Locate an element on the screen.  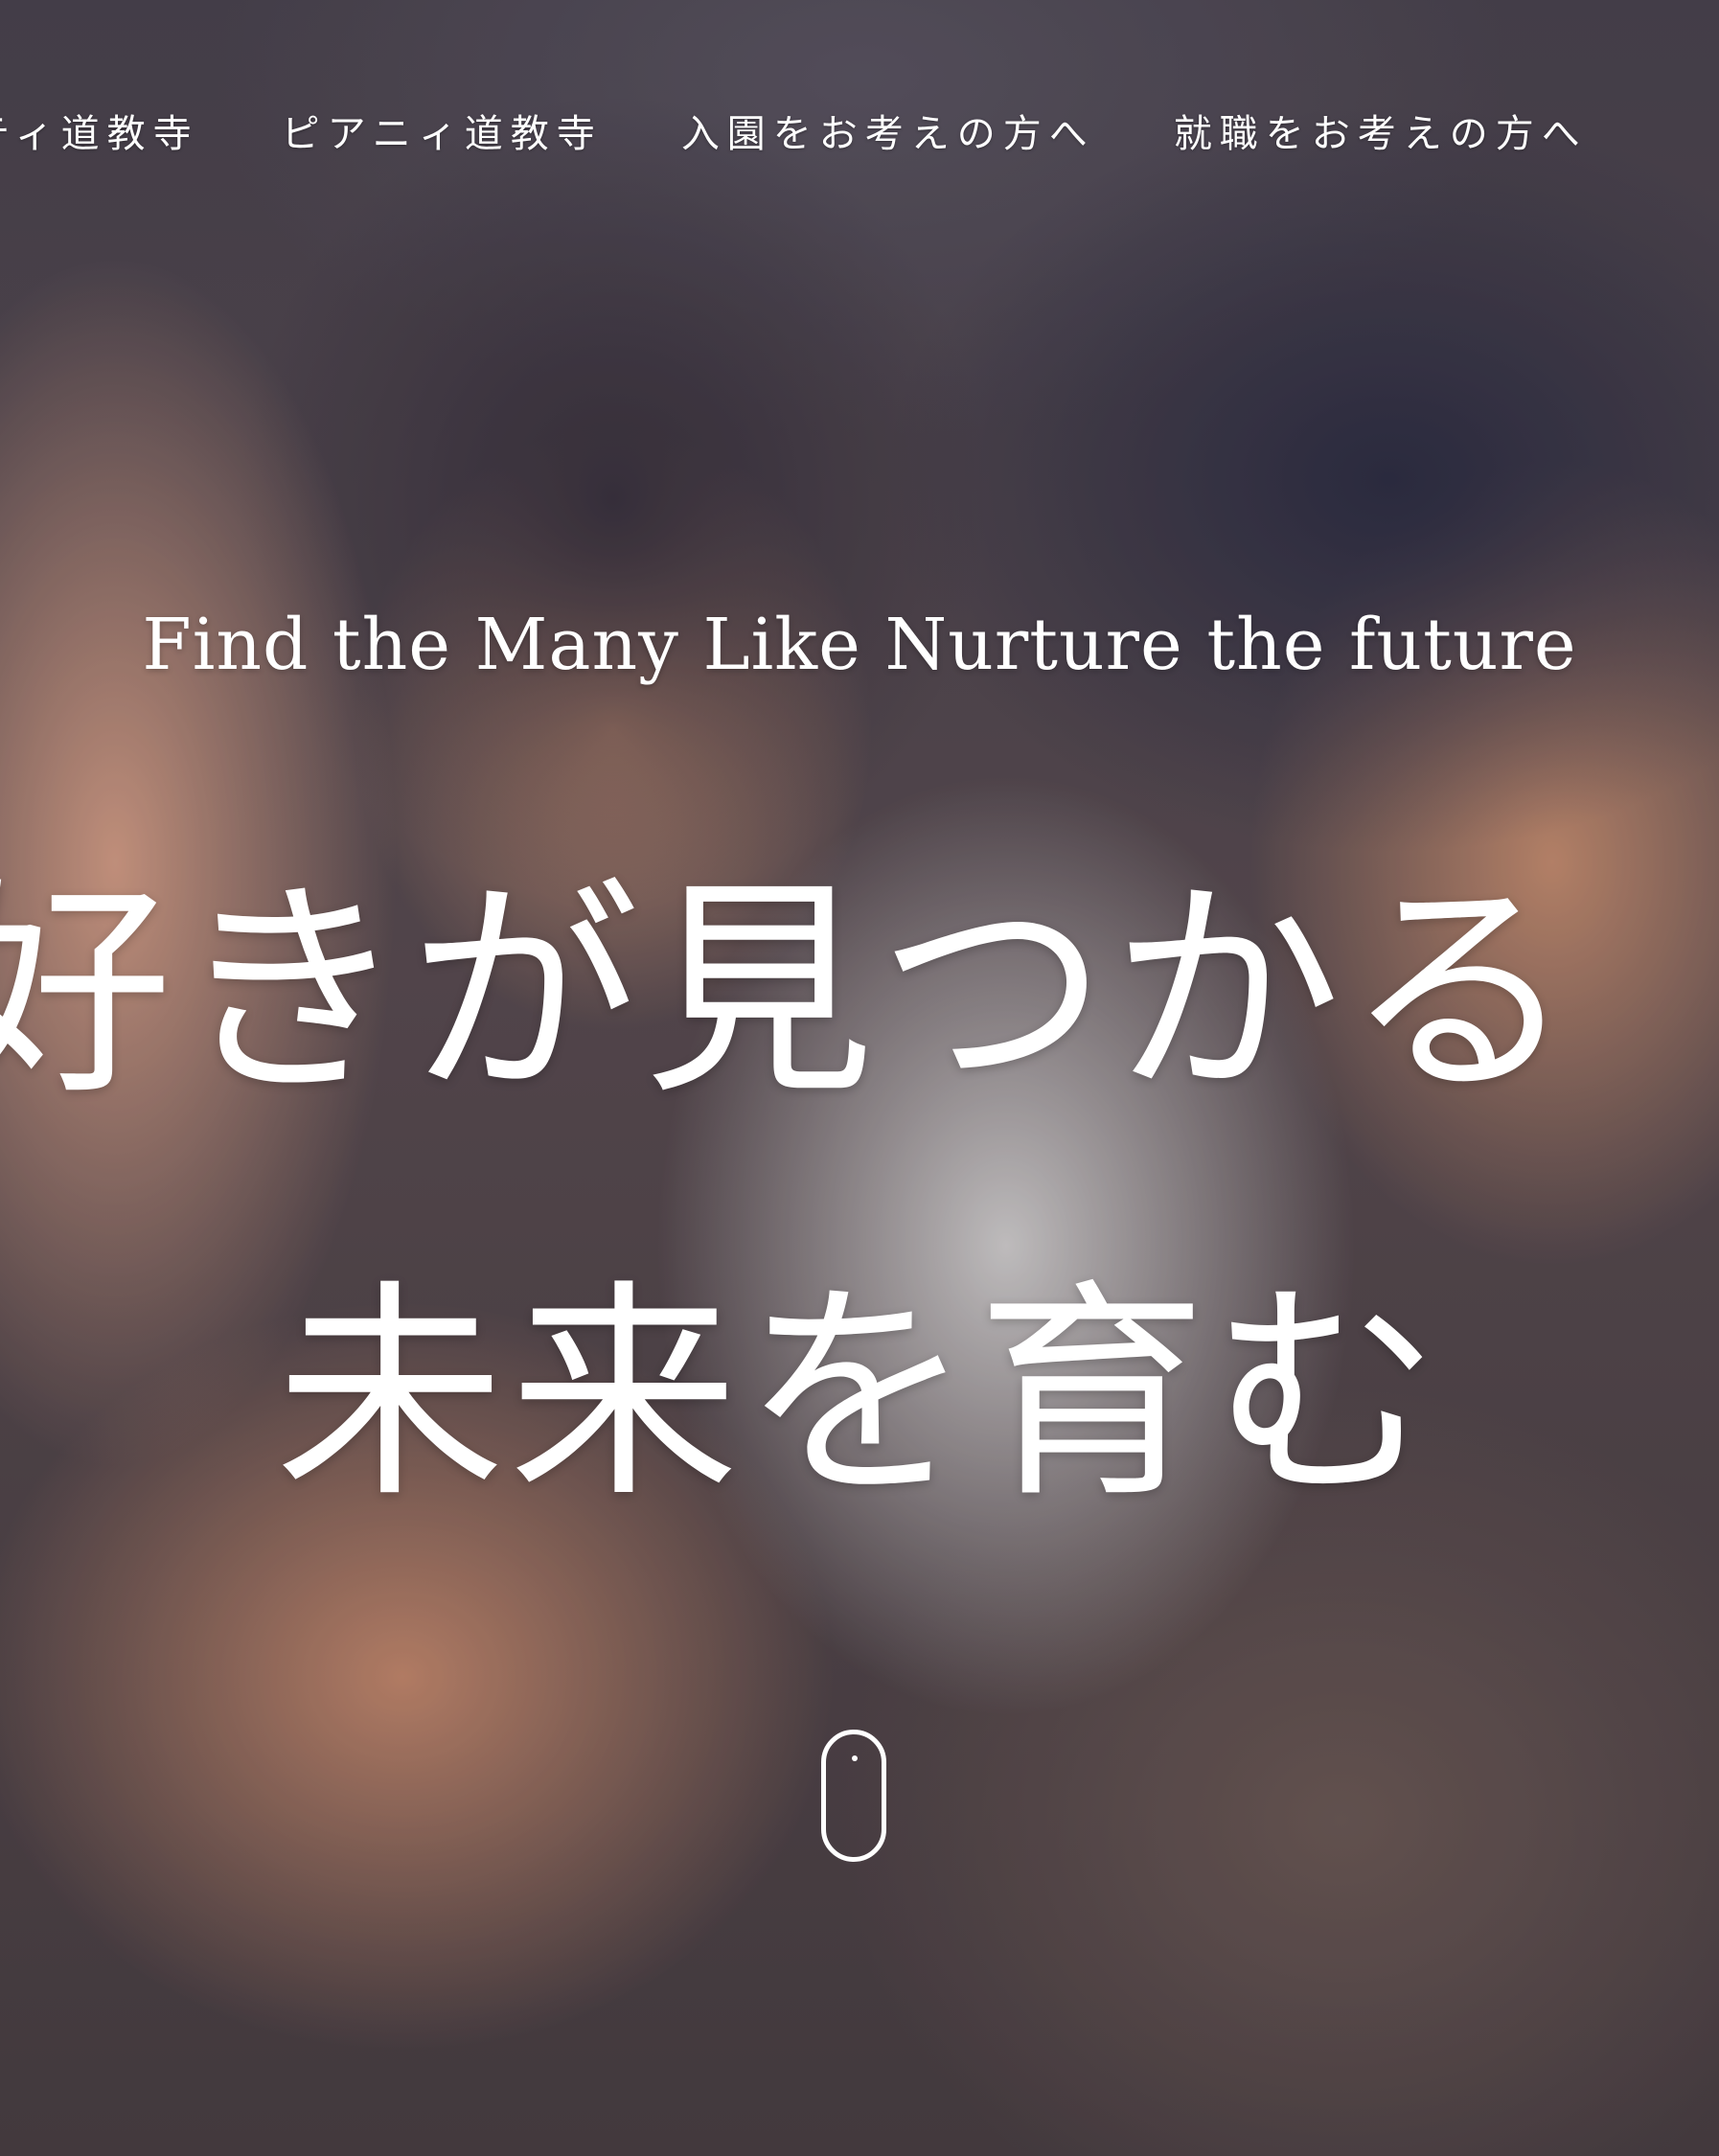
hero-headline-line-1: 好きが見つかる is located at coordinates (790, 992).